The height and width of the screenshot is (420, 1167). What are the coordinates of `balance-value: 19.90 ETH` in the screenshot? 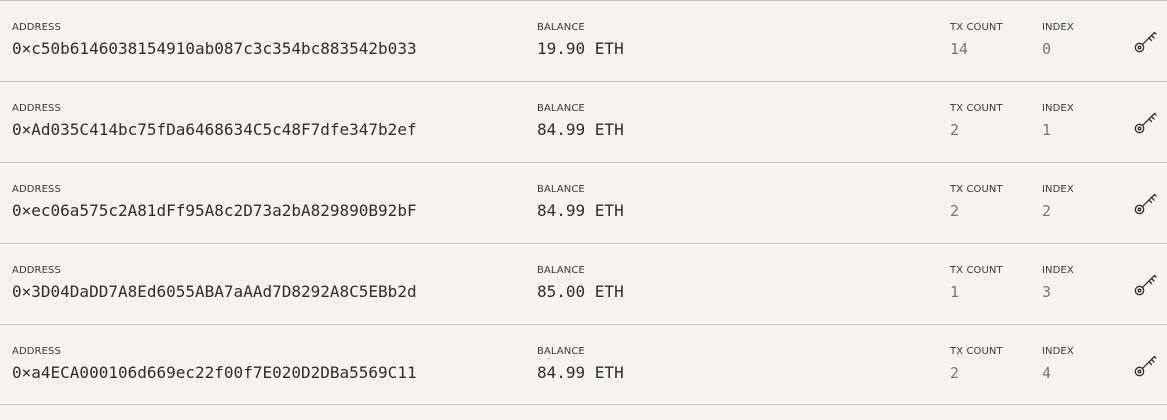 It's located at (580, 48).